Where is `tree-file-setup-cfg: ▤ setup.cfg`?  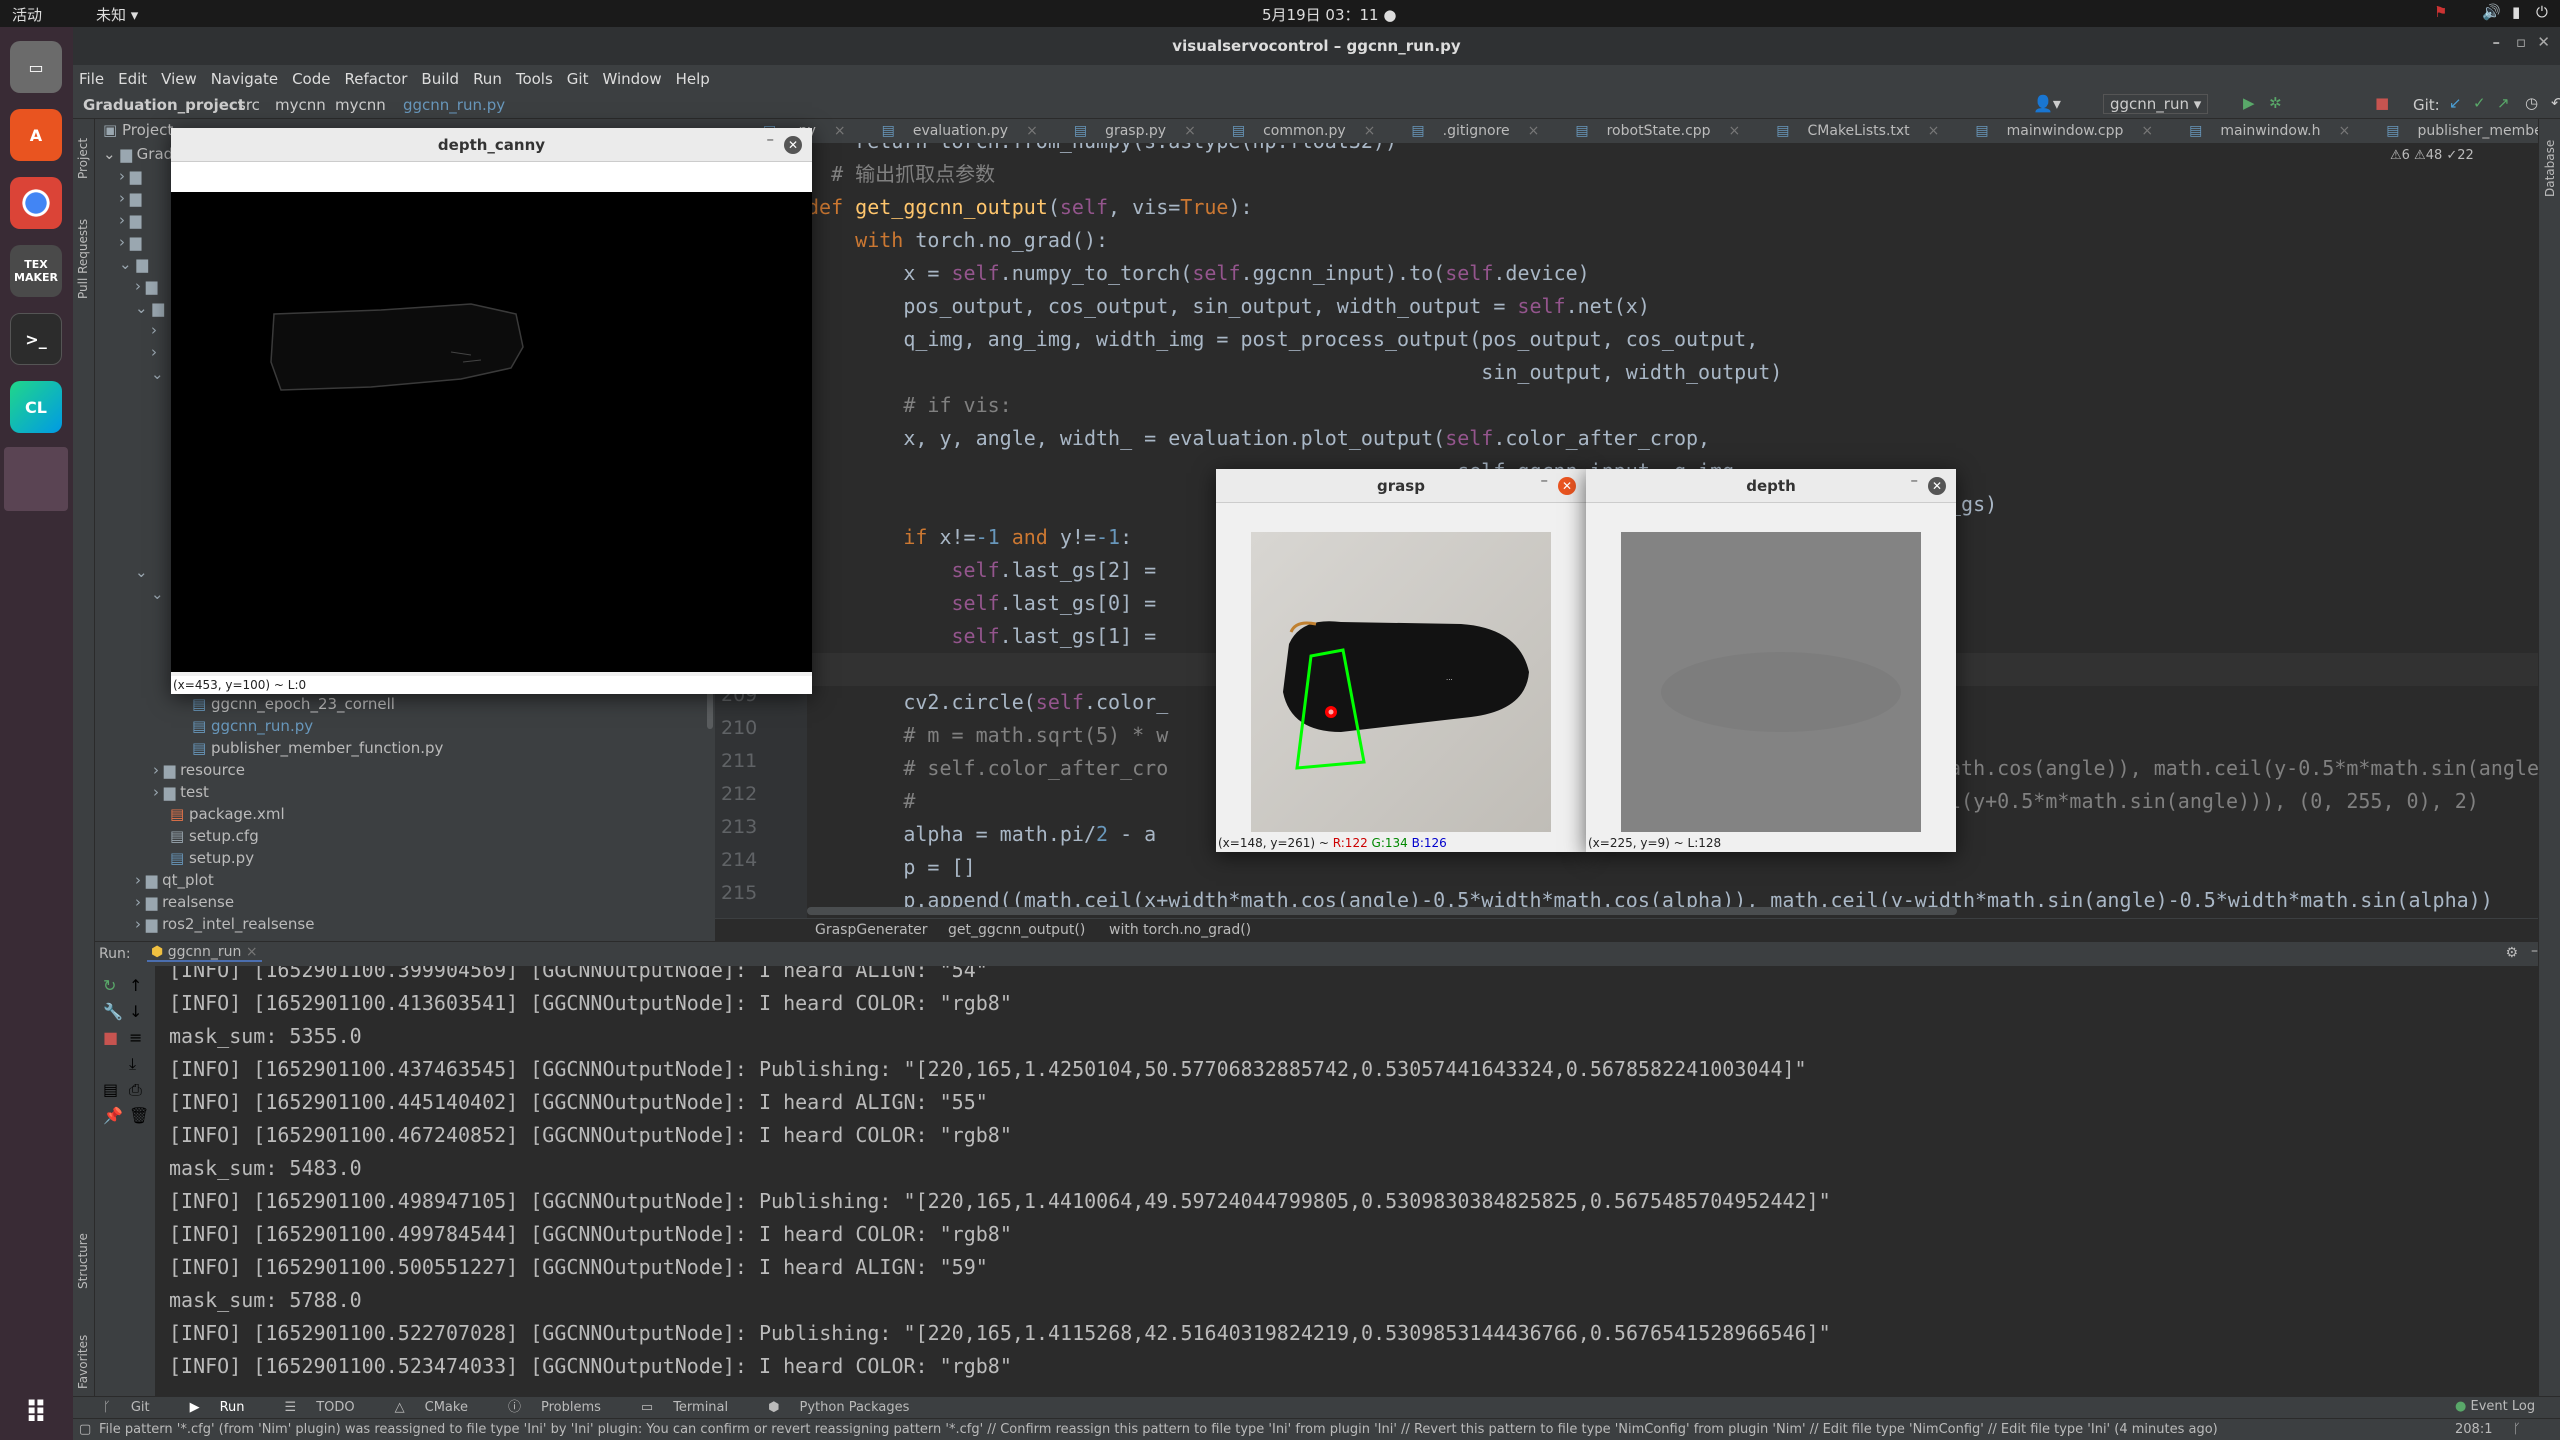
tree-file-setup-cfg: ▤ setup.cfg is located at coordinates (214, 836).